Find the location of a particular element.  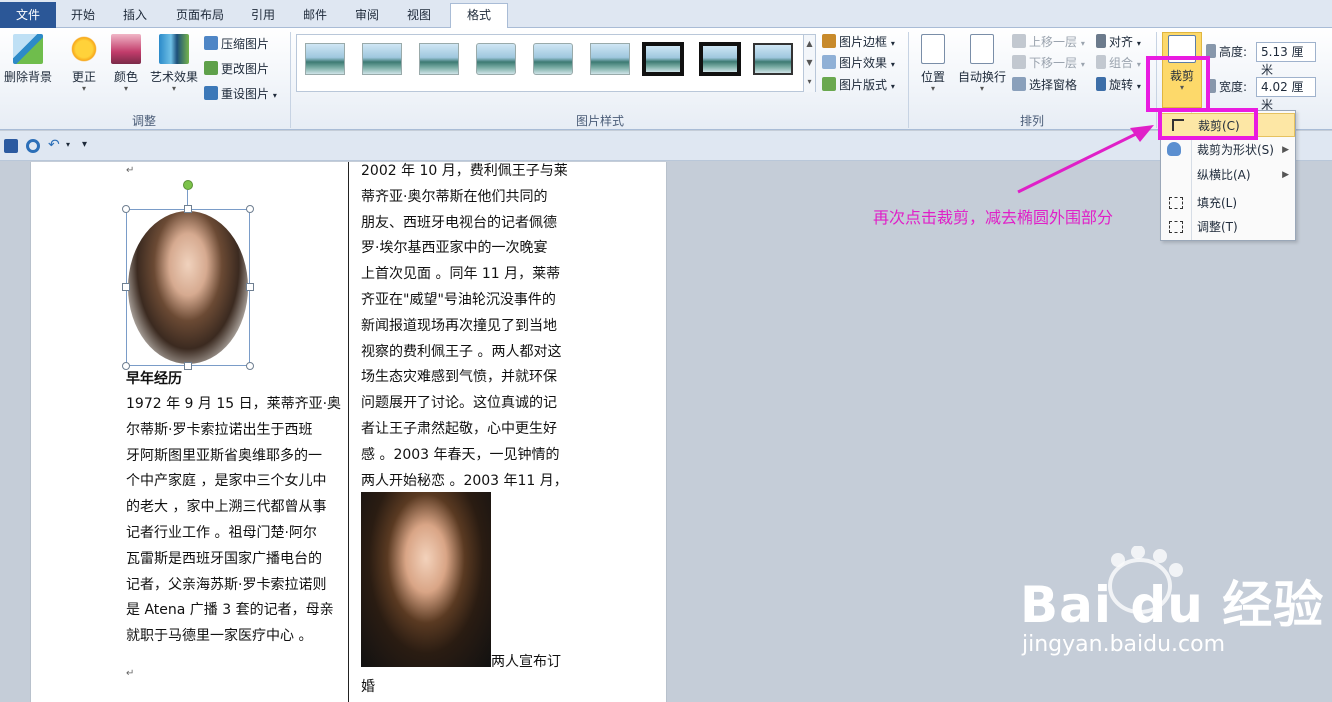

watermark-brand: Bai du 经验 is located at coordinates (1172, 605).